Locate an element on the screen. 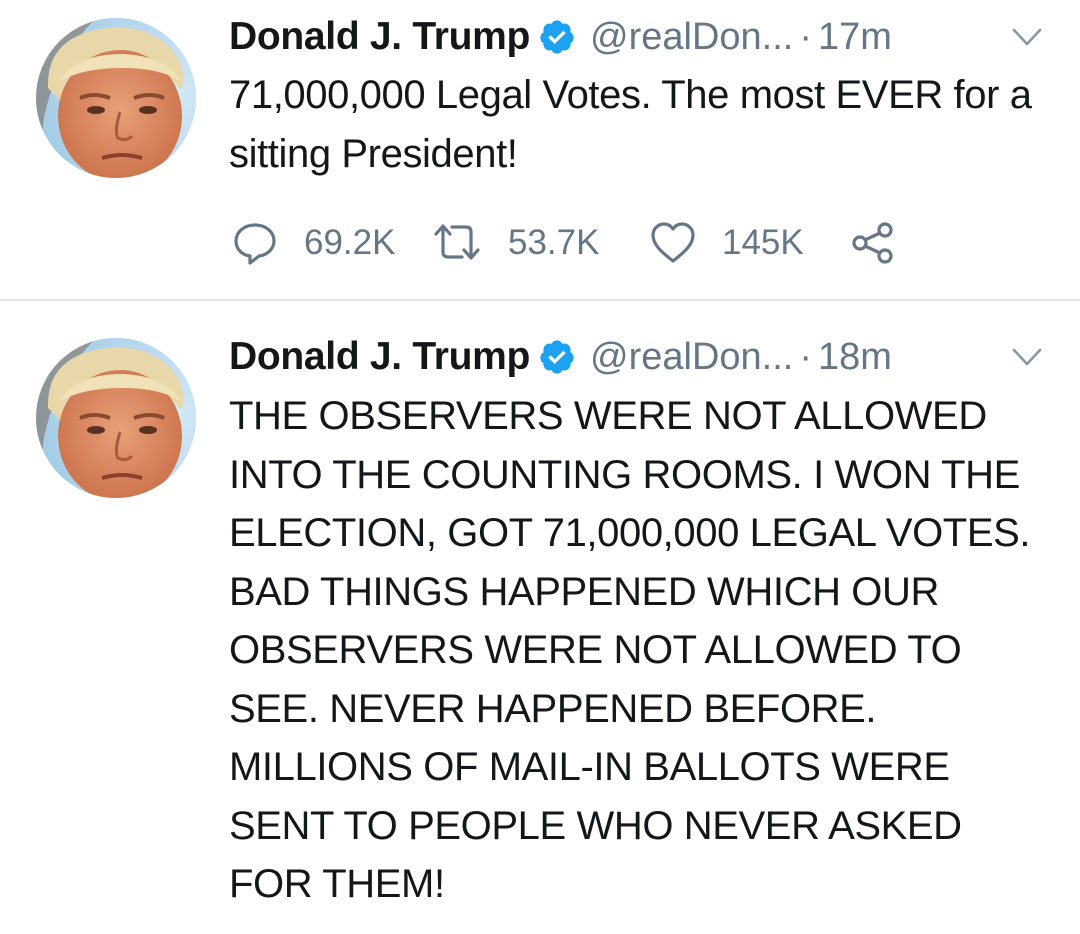 This screenshot has width=1080, height=934. reply-button: 69.2K is located at coordinates (332, 243).